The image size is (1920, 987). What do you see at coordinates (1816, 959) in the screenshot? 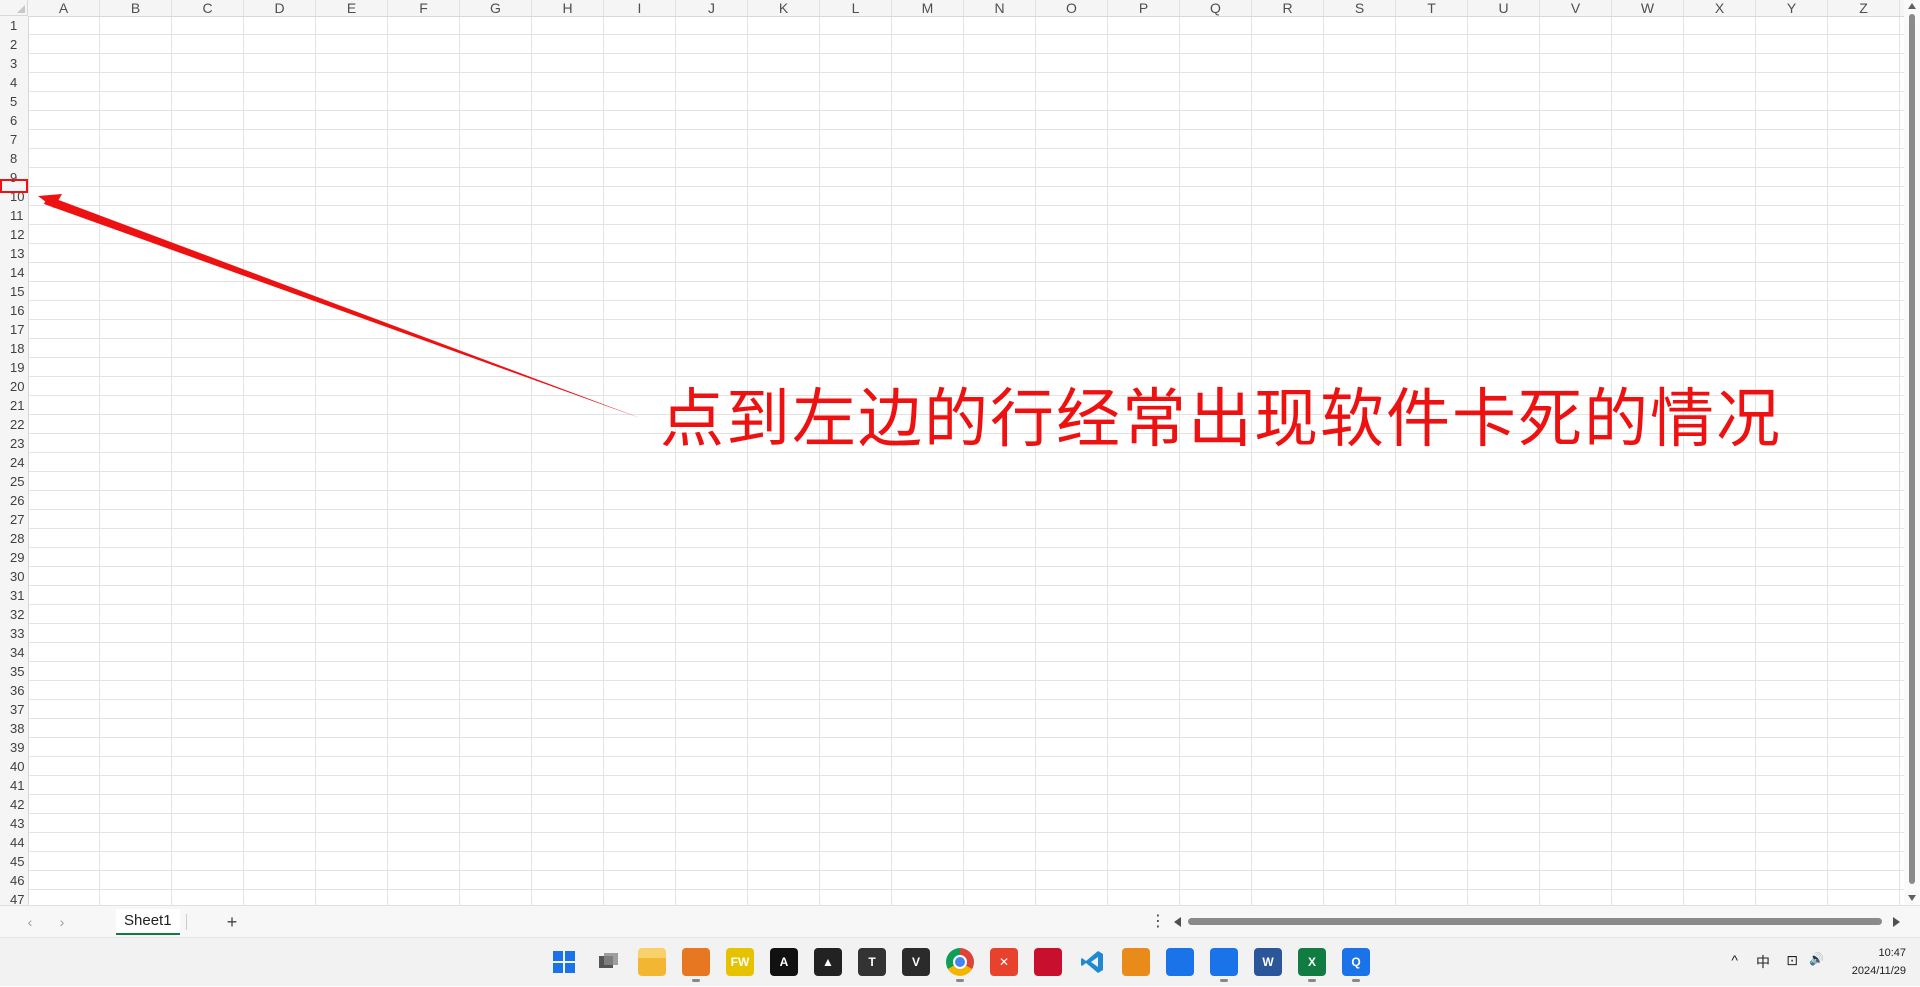
I see `volume-icon: 🔊` at bounding box center [1816, 959].